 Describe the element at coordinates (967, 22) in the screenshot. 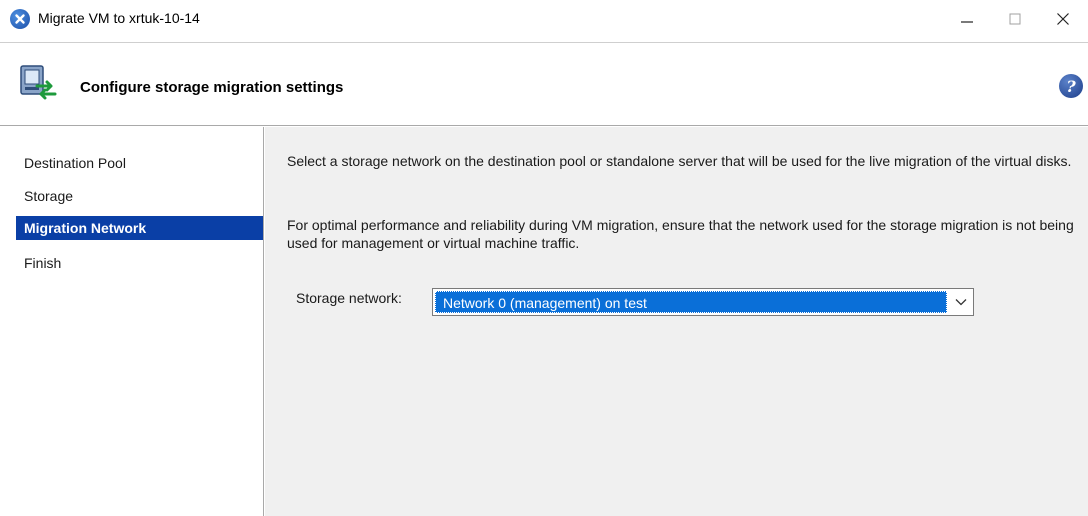

I see `minimize-icon` at that location.